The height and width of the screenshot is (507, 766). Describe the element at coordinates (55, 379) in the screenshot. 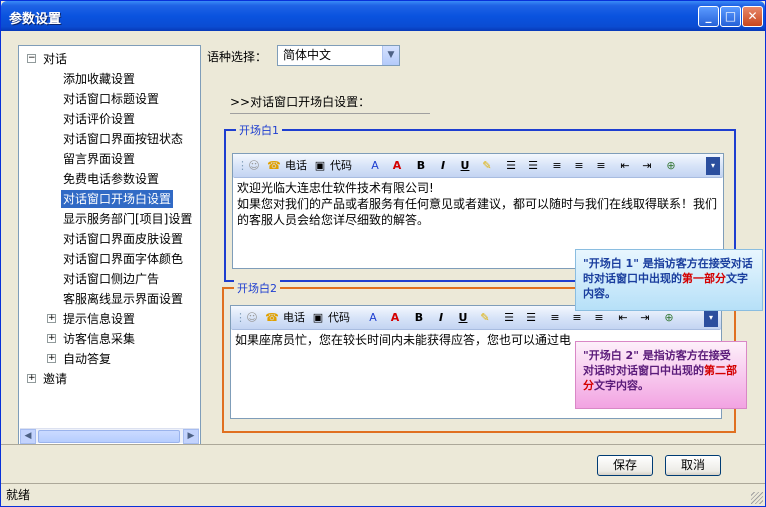

I see `tree-item-invite: 邀请` at that location.